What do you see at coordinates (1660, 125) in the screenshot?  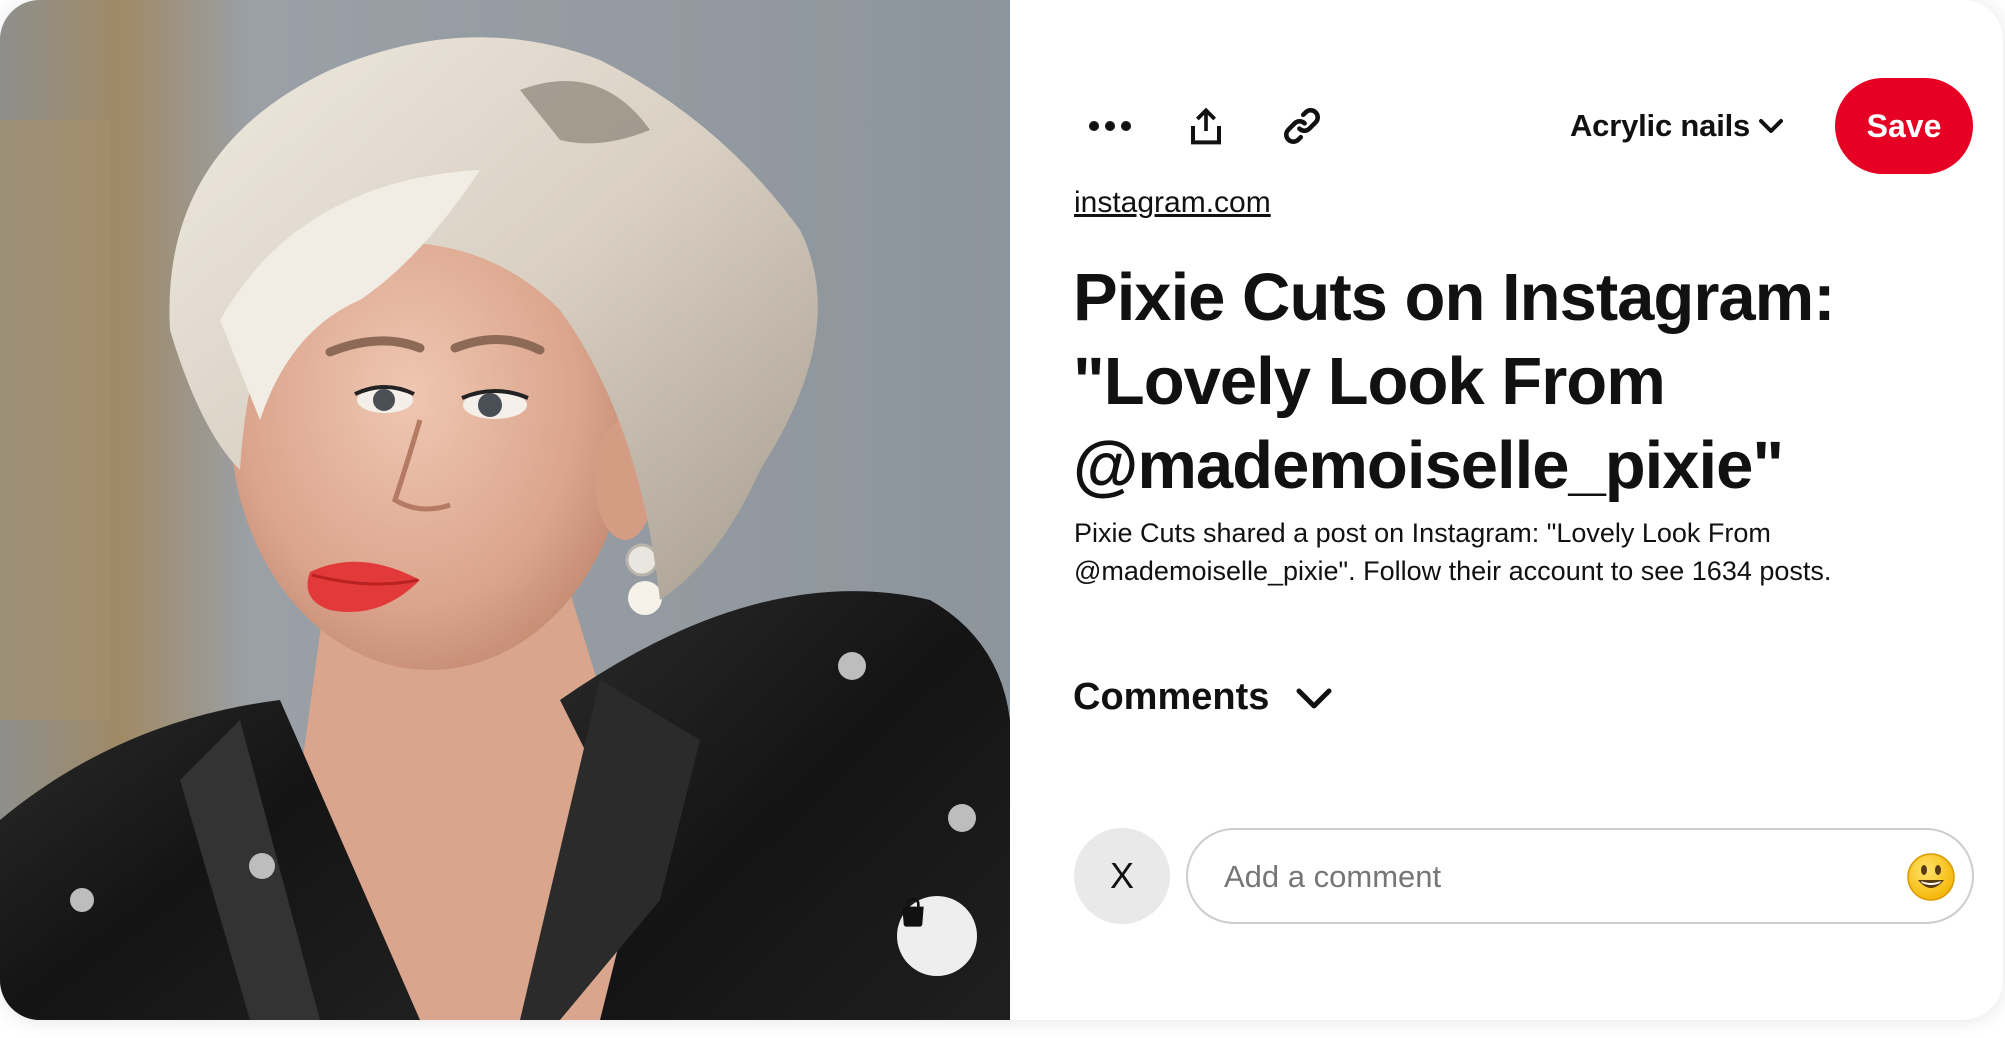 I see `board-name: Acrylic nails` at bounding box center [1660, 125].